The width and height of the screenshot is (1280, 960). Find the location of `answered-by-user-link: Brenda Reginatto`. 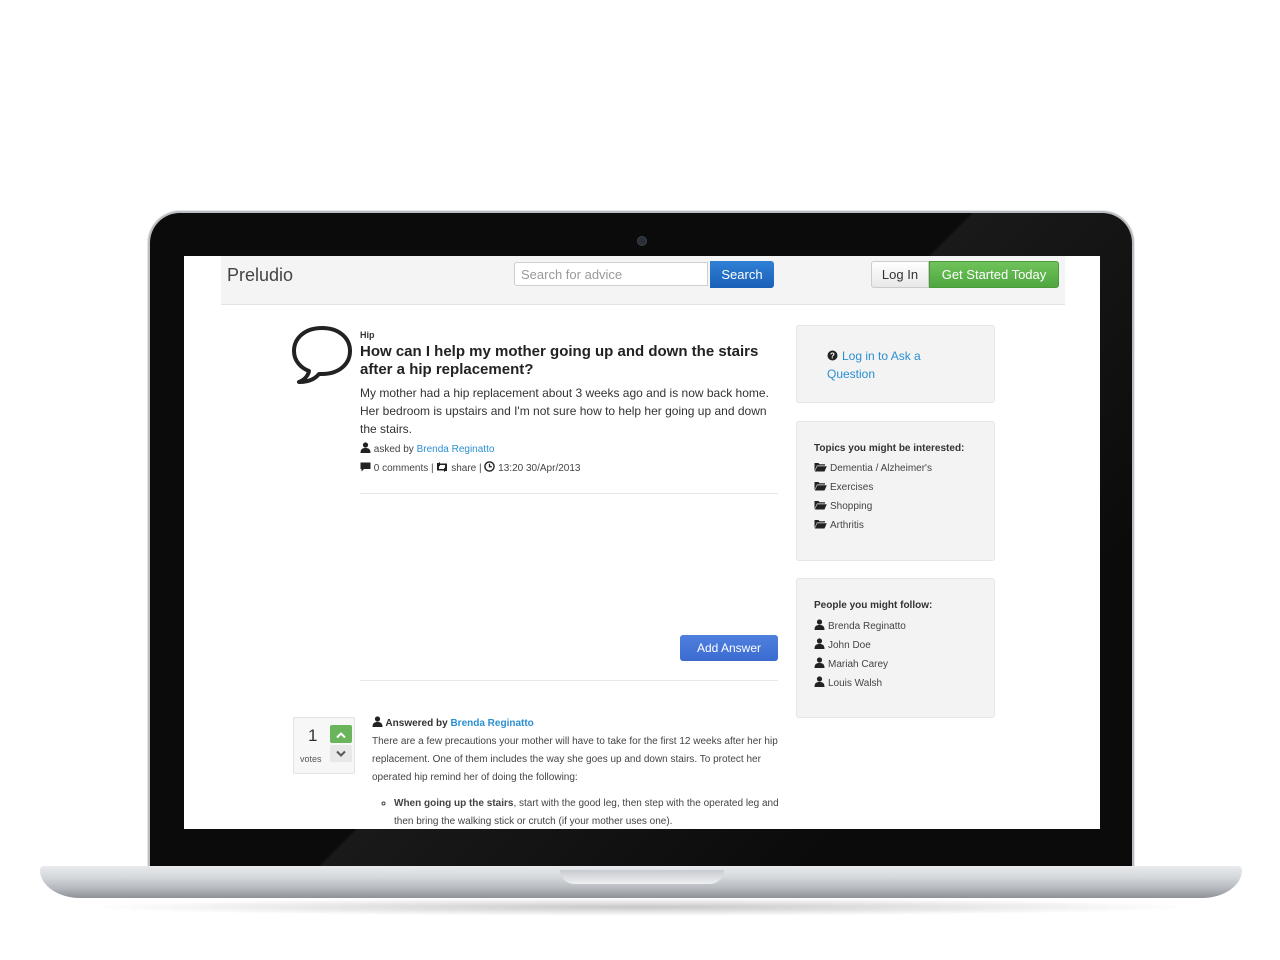

answered-by-user-link: Brenda Reginatto is located at coordinates (491, 723).